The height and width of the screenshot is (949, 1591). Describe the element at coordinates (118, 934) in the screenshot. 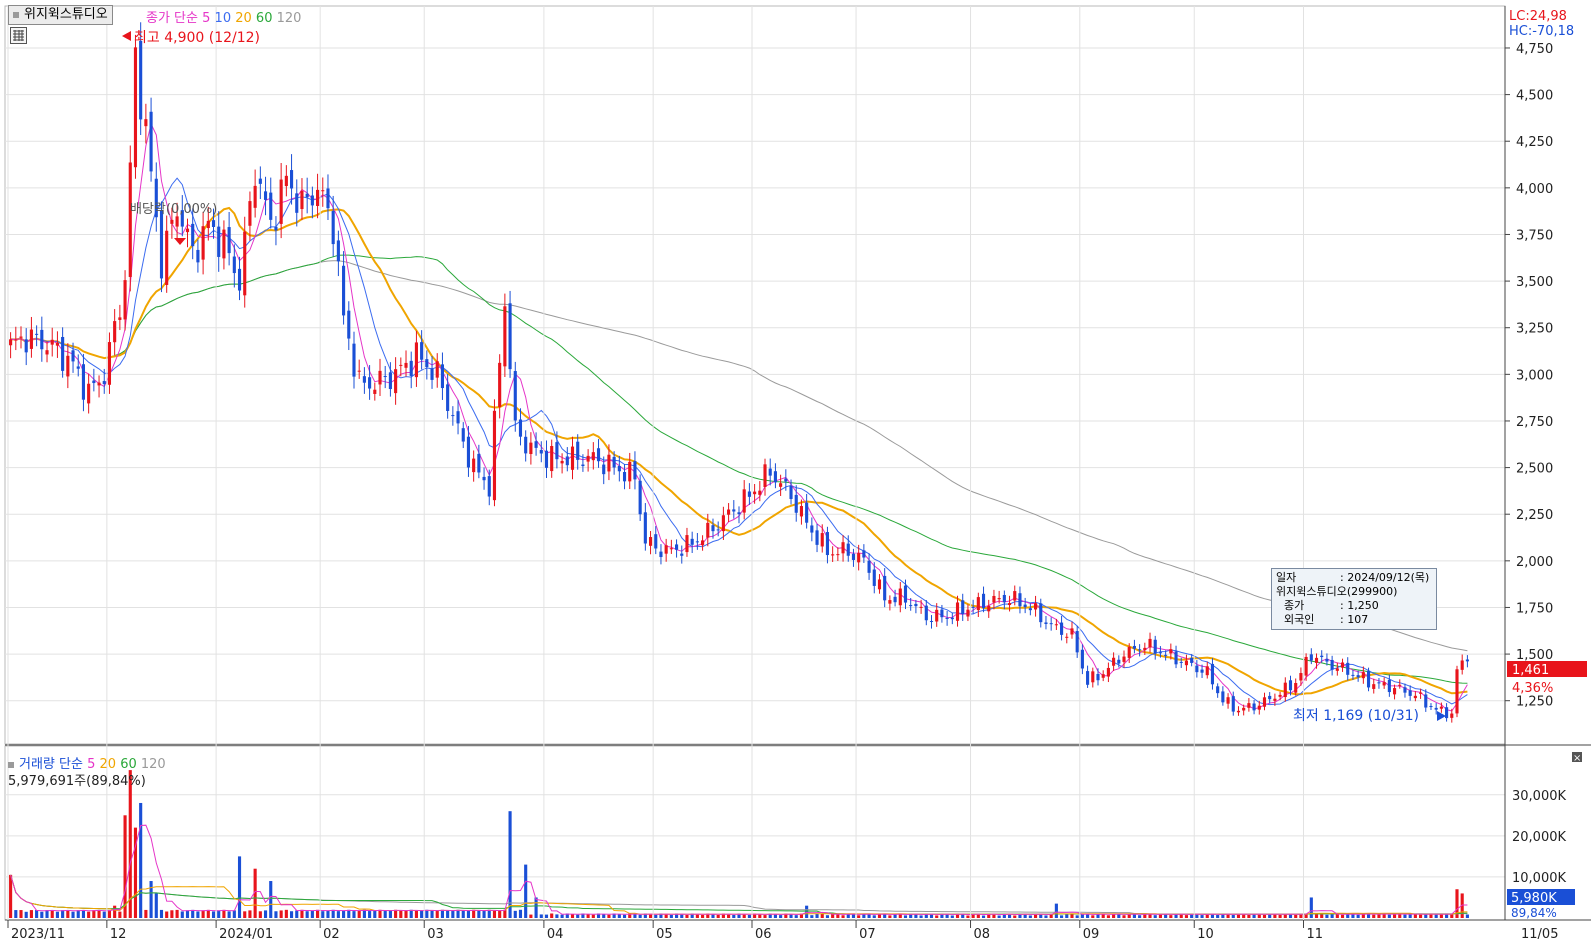

I see `date-tick-label: 12` at that location.